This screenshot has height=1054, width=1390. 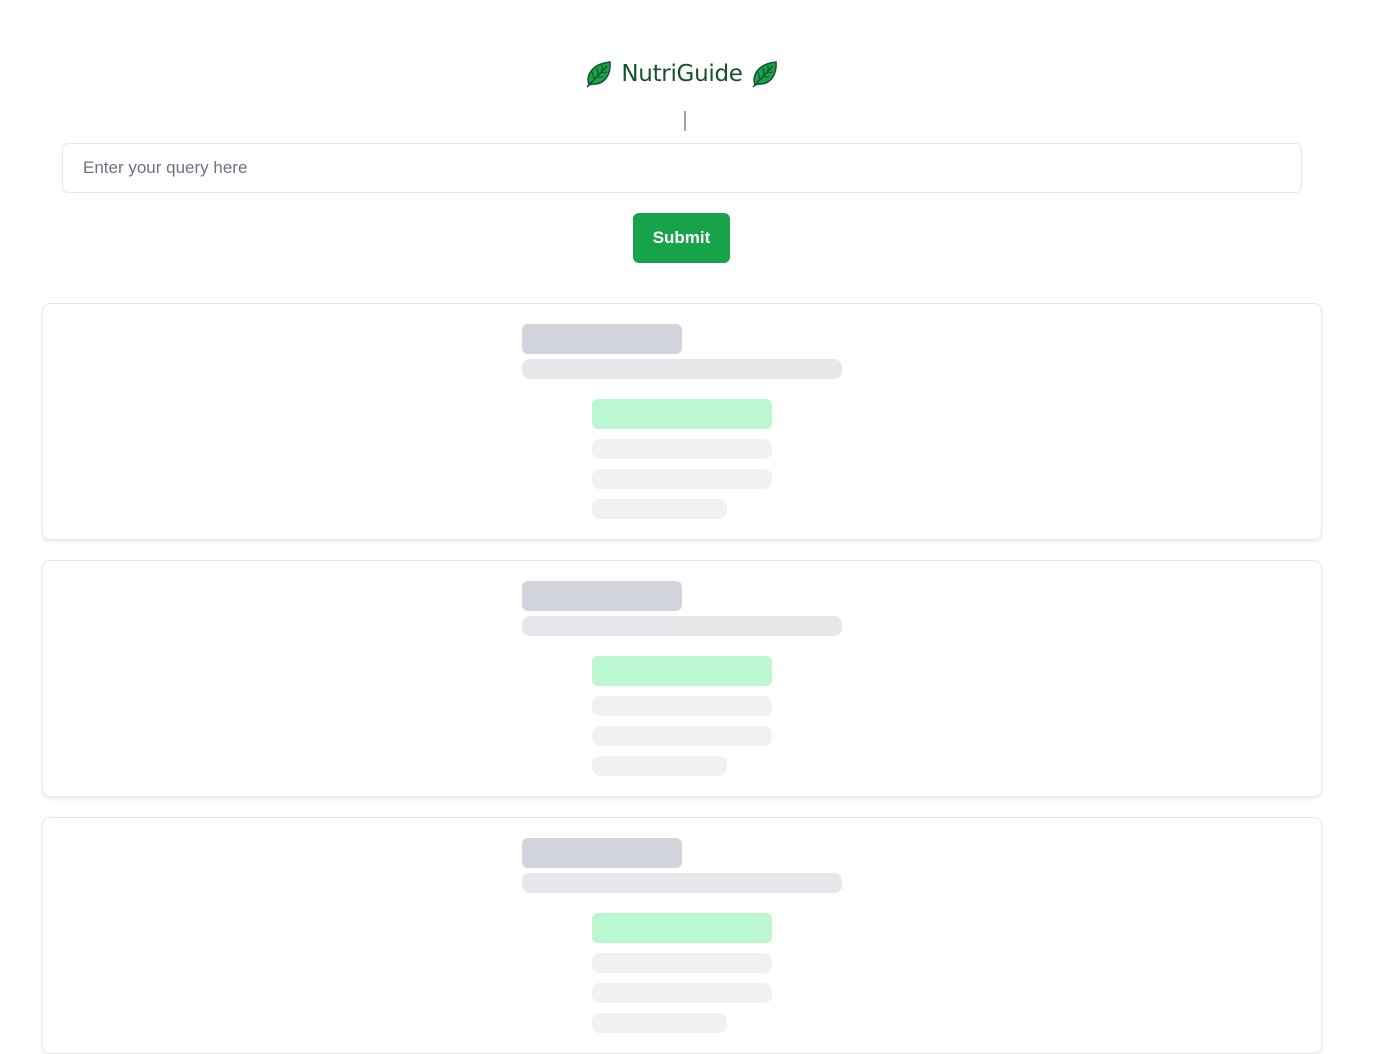 What do you see at coordinates (681, 238) in the screenshot?
I see `submit-button: Submit` at bounding box center [681, 238].